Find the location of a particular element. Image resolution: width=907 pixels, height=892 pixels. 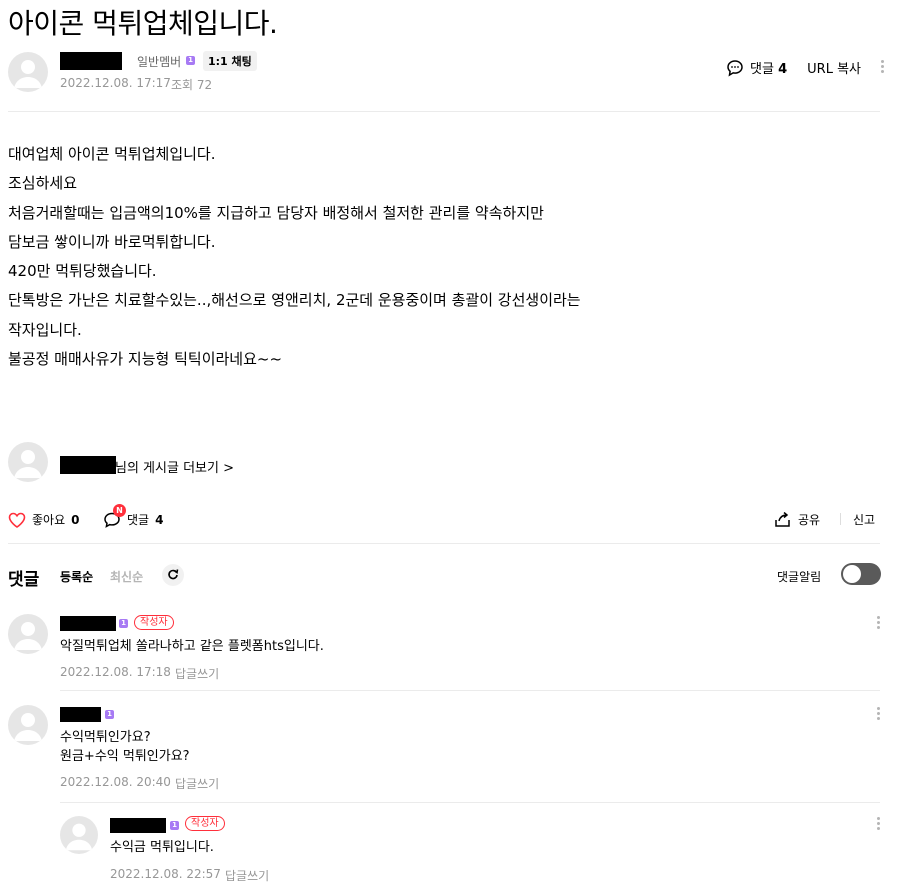

refresh-comments-button is located at coordinates (173, 575).